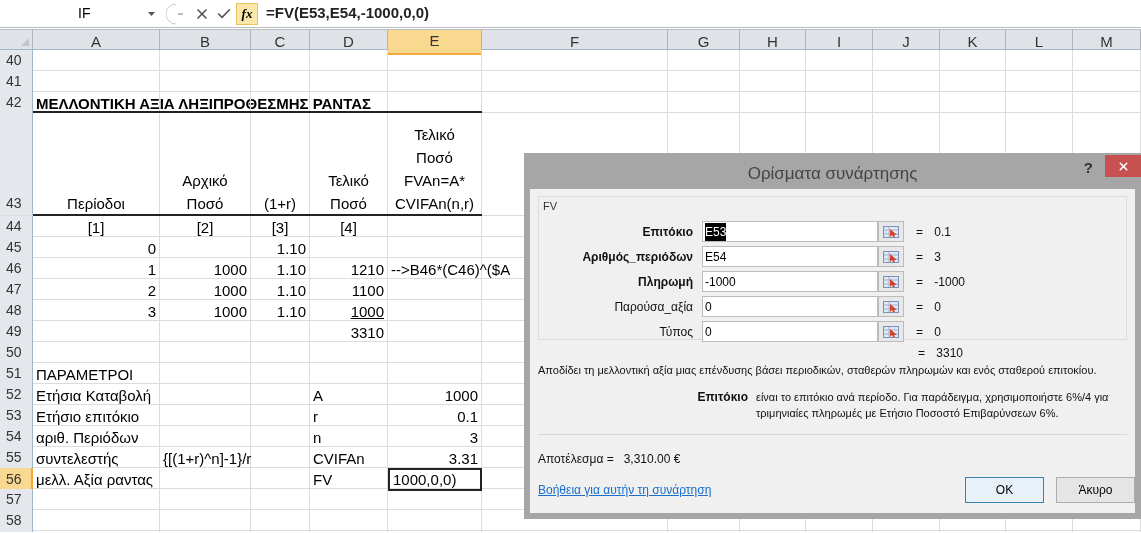 The height and width of the screenshot is (533, 1141). I want to click on dialog-button: Άκυρο, so click(1095, 490).